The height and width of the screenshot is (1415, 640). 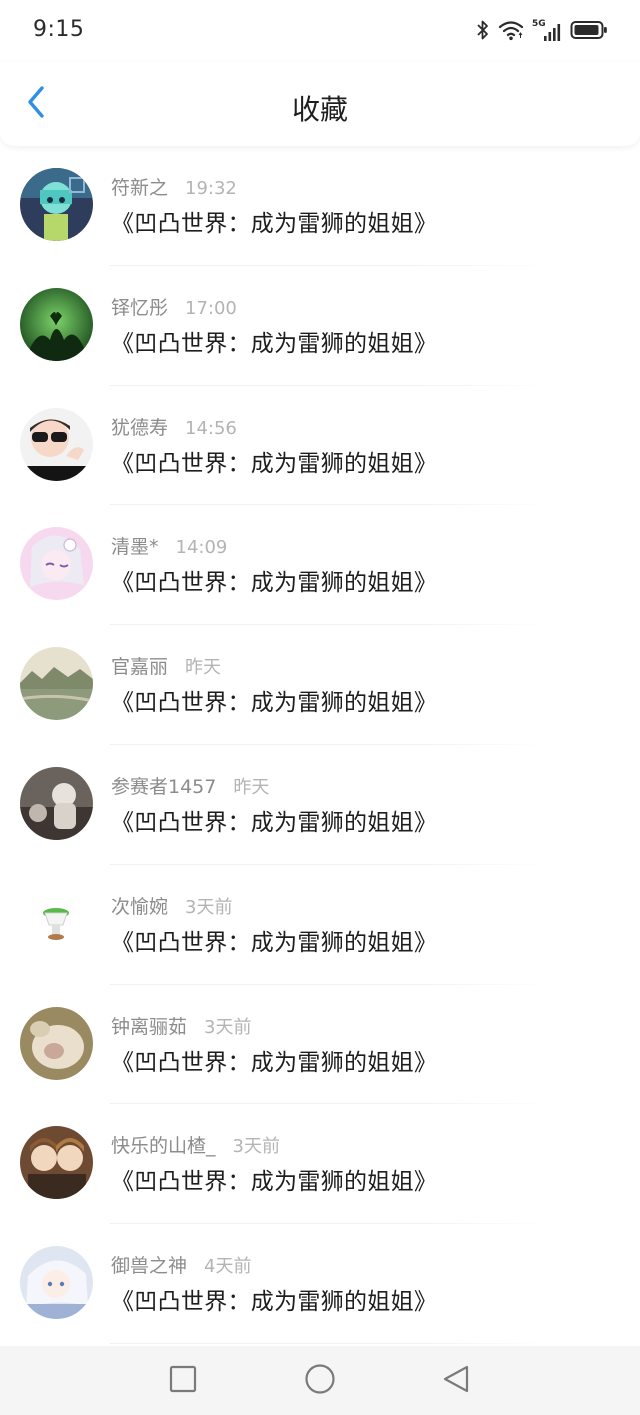 I want to click on back-triangle-icon, so click(x=456, y=1381).